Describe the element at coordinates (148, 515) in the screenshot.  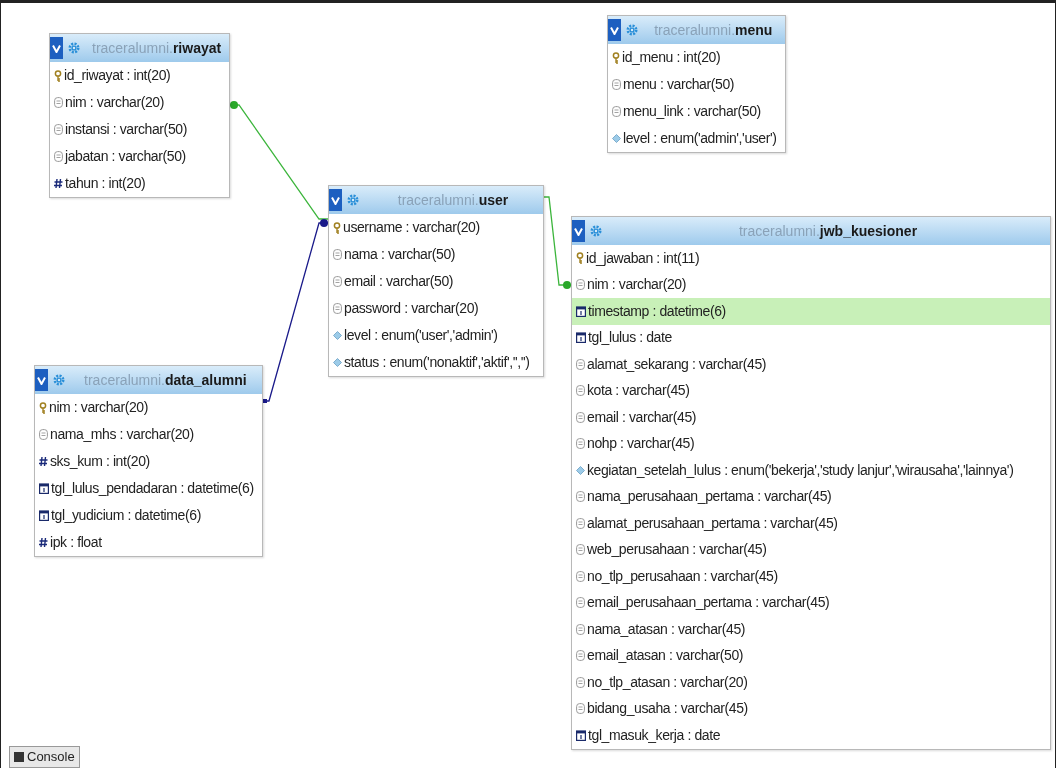
I see `column-row: tgl_yudicium : datetime(6)` at that location.